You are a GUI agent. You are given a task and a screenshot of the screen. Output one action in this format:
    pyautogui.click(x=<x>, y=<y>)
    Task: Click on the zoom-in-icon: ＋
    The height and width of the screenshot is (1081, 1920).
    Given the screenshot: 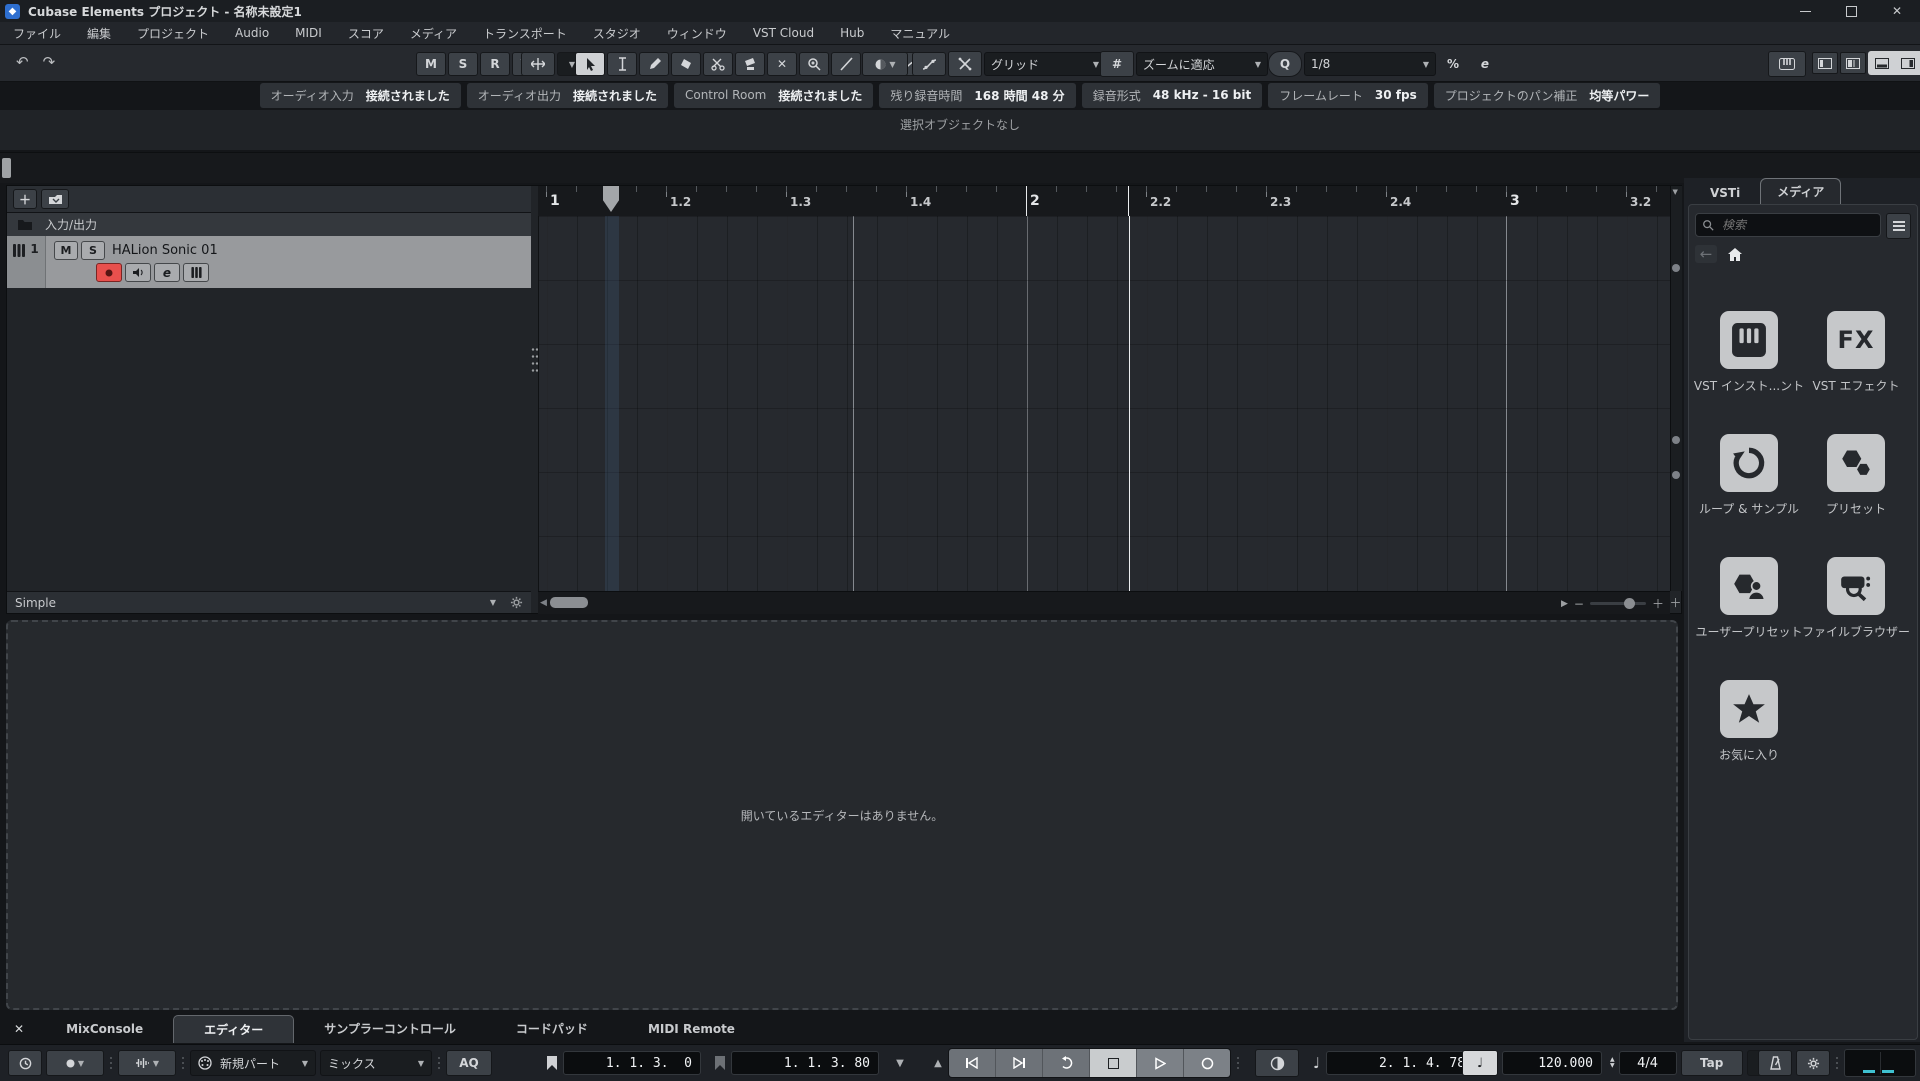 What is the action you would take?
    pyautogui.click(x=1658, y=603)
    